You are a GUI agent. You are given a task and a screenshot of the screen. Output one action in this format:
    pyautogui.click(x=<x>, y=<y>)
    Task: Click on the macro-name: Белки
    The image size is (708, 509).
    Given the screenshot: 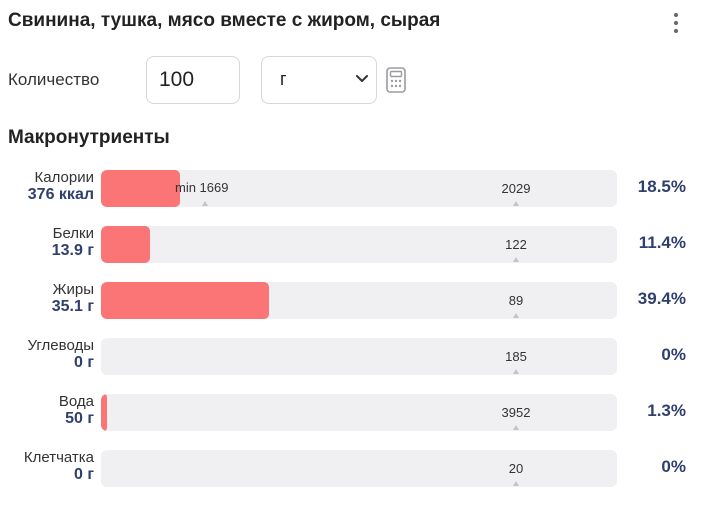 What is the action you would take?
    pyautogui.click(x=73, y=233)
    